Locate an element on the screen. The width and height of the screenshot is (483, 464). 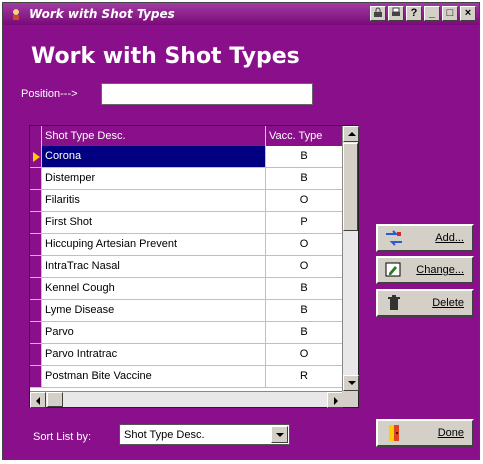
table-row: Distemper B is located at coordinates (186, 179).